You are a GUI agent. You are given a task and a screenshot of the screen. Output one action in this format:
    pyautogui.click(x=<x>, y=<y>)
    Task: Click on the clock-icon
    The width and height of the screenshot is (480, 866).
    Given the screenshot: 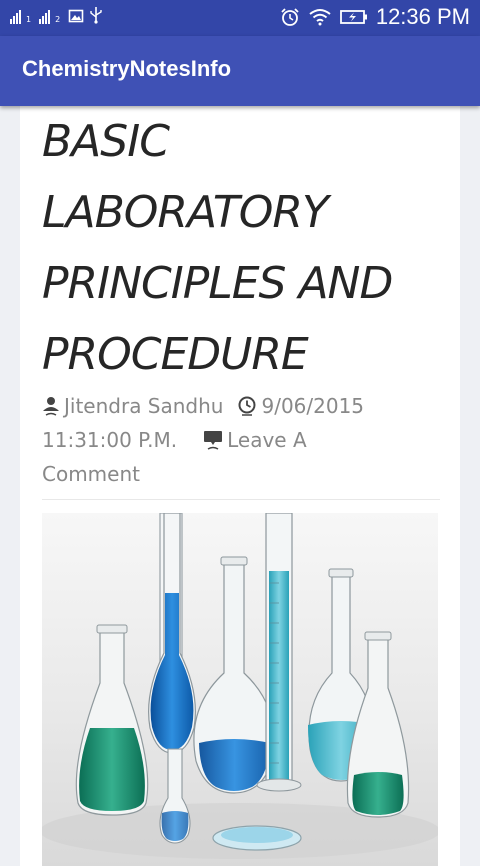 What is the action you would take?
    pyautogui.click(x=247, y=406)
    